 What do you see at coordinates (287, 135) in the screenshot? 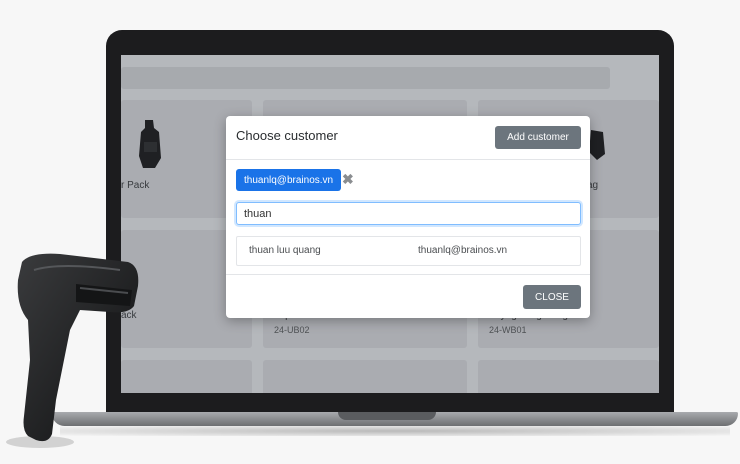
I see `modal-title: Choose customer` at bounding box center [287, 135].